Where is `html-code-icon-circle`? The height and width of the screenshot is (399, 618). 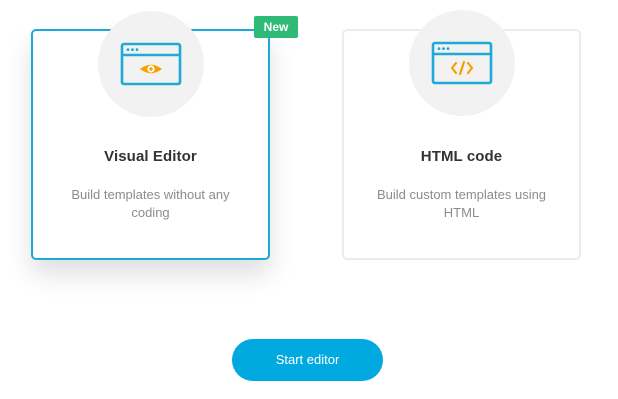 html-code-icon-circle is located at coordinates (461, 63).